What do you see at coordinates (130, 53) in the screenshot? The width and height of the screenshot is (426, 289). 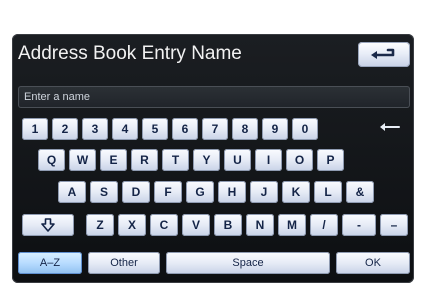 I see `page-title: Address Book Entry Name` at bounding box center [130, 53].